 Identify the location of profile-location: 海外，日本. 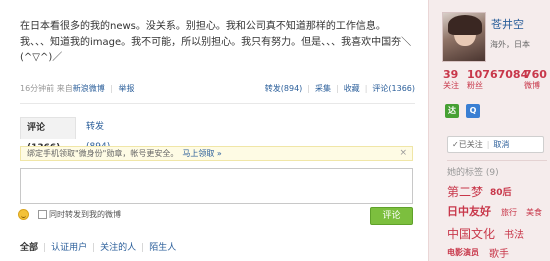
(510, 44).